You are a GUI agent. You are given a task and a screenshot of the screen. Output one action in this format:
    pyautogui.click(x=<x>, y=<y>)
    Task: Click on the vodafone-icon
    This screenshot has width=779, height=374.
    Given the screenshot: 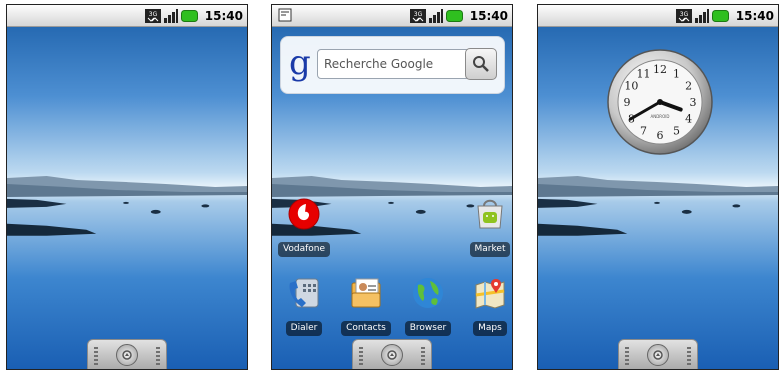 What is the action you would take?
    pyautogui.click(x=304, y=214)
    